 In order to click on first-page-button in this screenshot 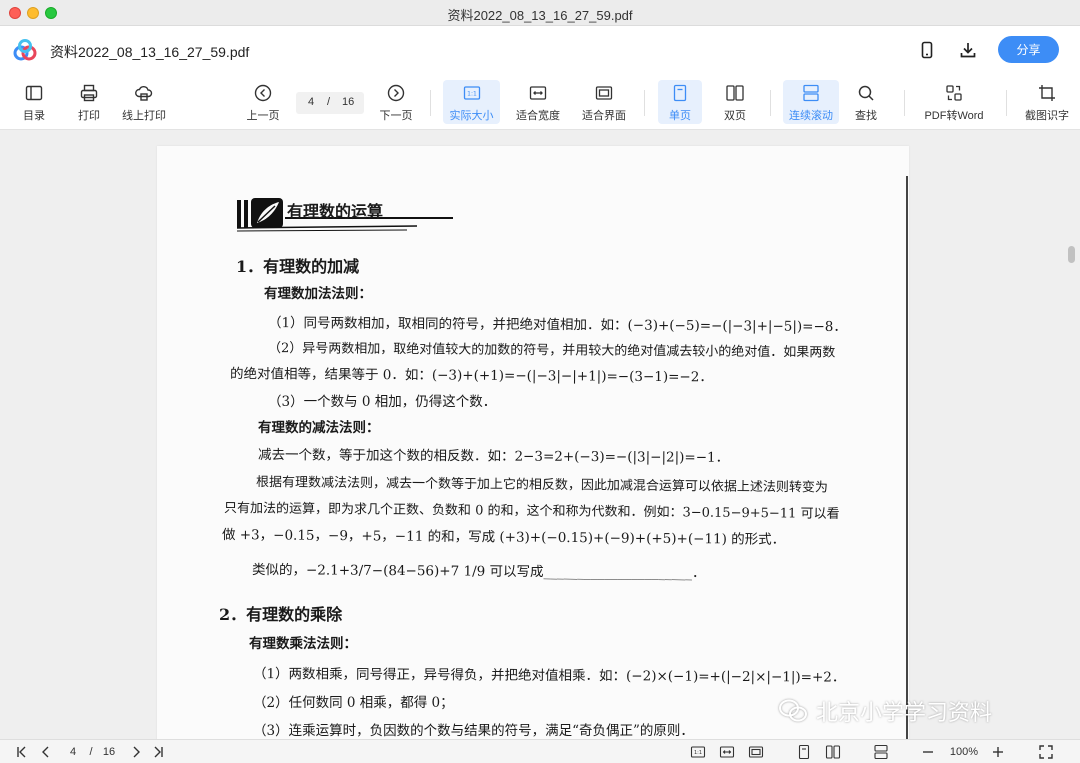, I will do `click(22, 752)`.